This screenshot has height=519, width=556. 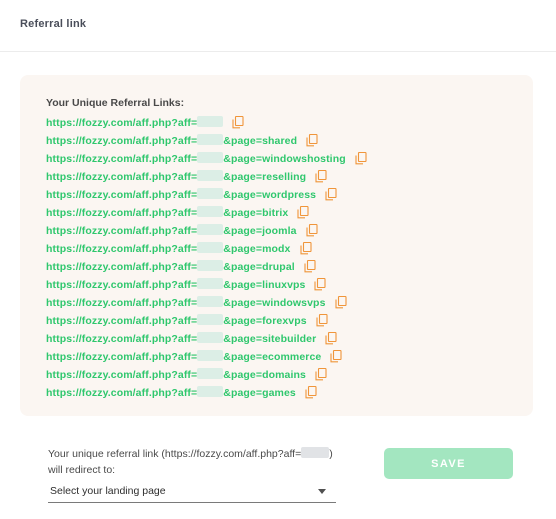 I want to click on referral-link-suffix: &page=bitrix, so click(x=256, y=212).